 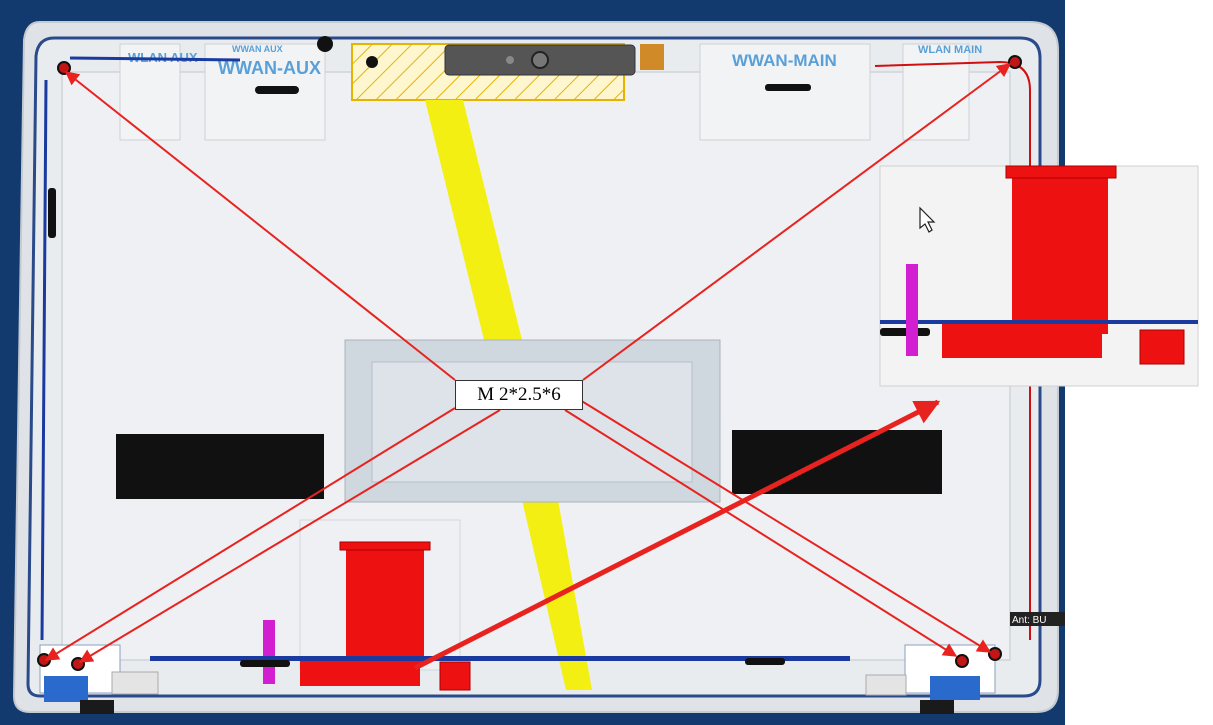 I want to click on center-recess, so click(x=532, y=421).